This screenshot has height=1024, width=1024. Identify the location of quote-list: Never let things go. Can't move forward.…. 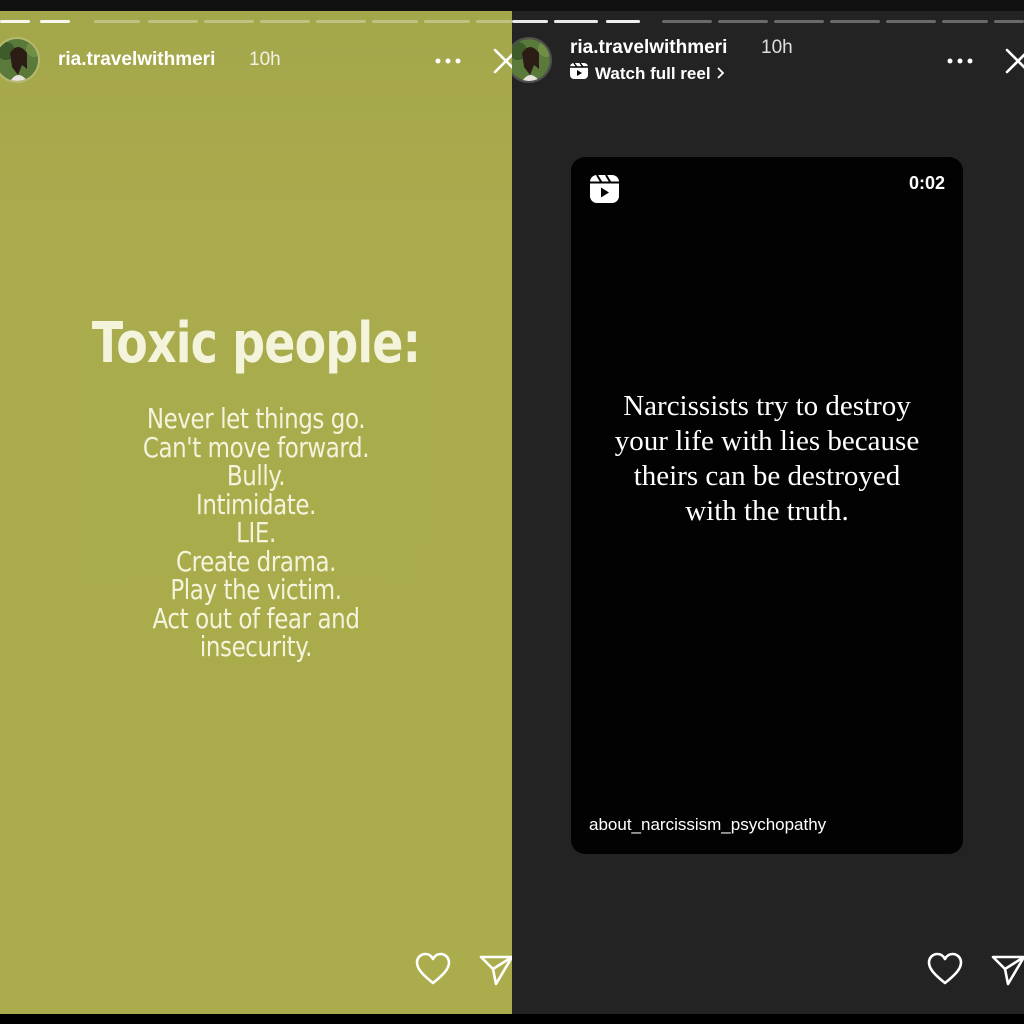
(256, 532).